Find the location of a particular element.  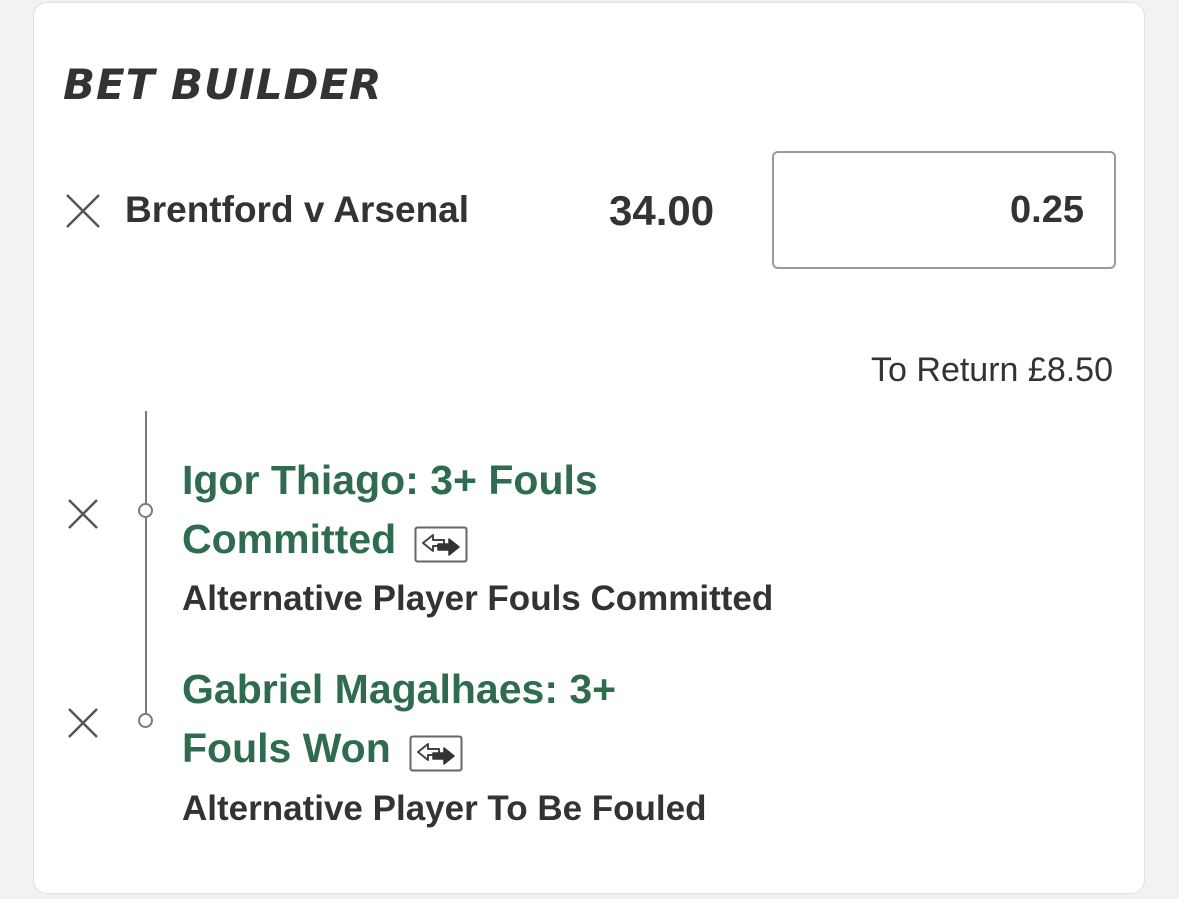

to-return: To Return £8.50 is located at coordinates (992, 370).